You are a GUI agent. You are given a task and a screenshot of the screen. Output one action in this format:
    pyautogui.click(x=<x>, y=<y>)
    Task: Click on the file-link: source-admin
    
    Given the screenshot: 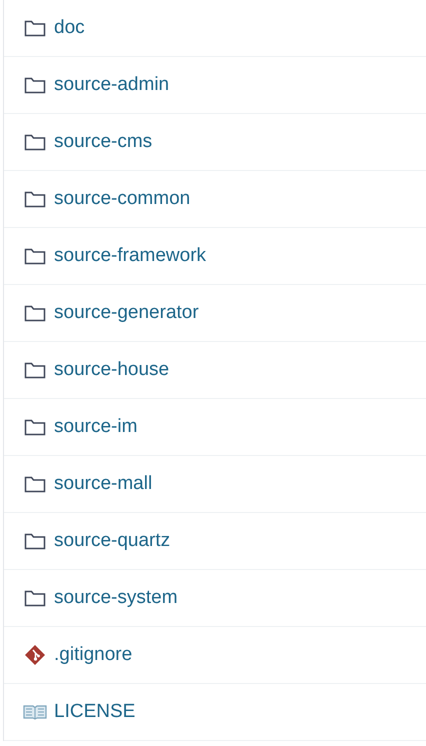 What is the action you would take?
    pyautogui.click(x=112, y=85)
    